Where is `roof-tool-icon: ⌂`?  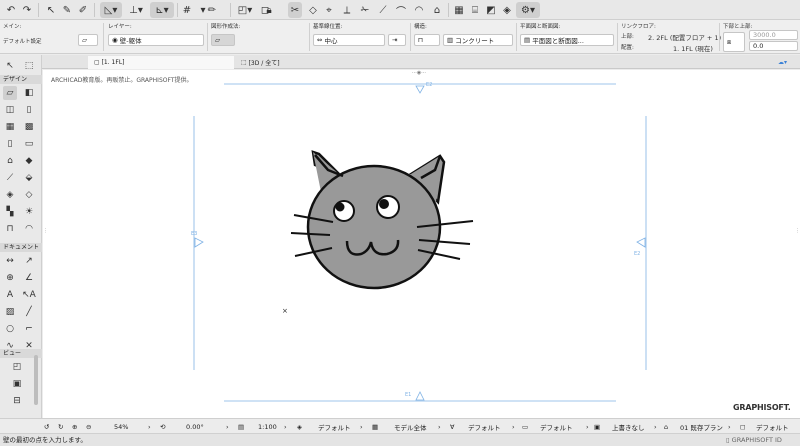 roof-tool-icon: ⌂ is located at coordinates (10, 161).